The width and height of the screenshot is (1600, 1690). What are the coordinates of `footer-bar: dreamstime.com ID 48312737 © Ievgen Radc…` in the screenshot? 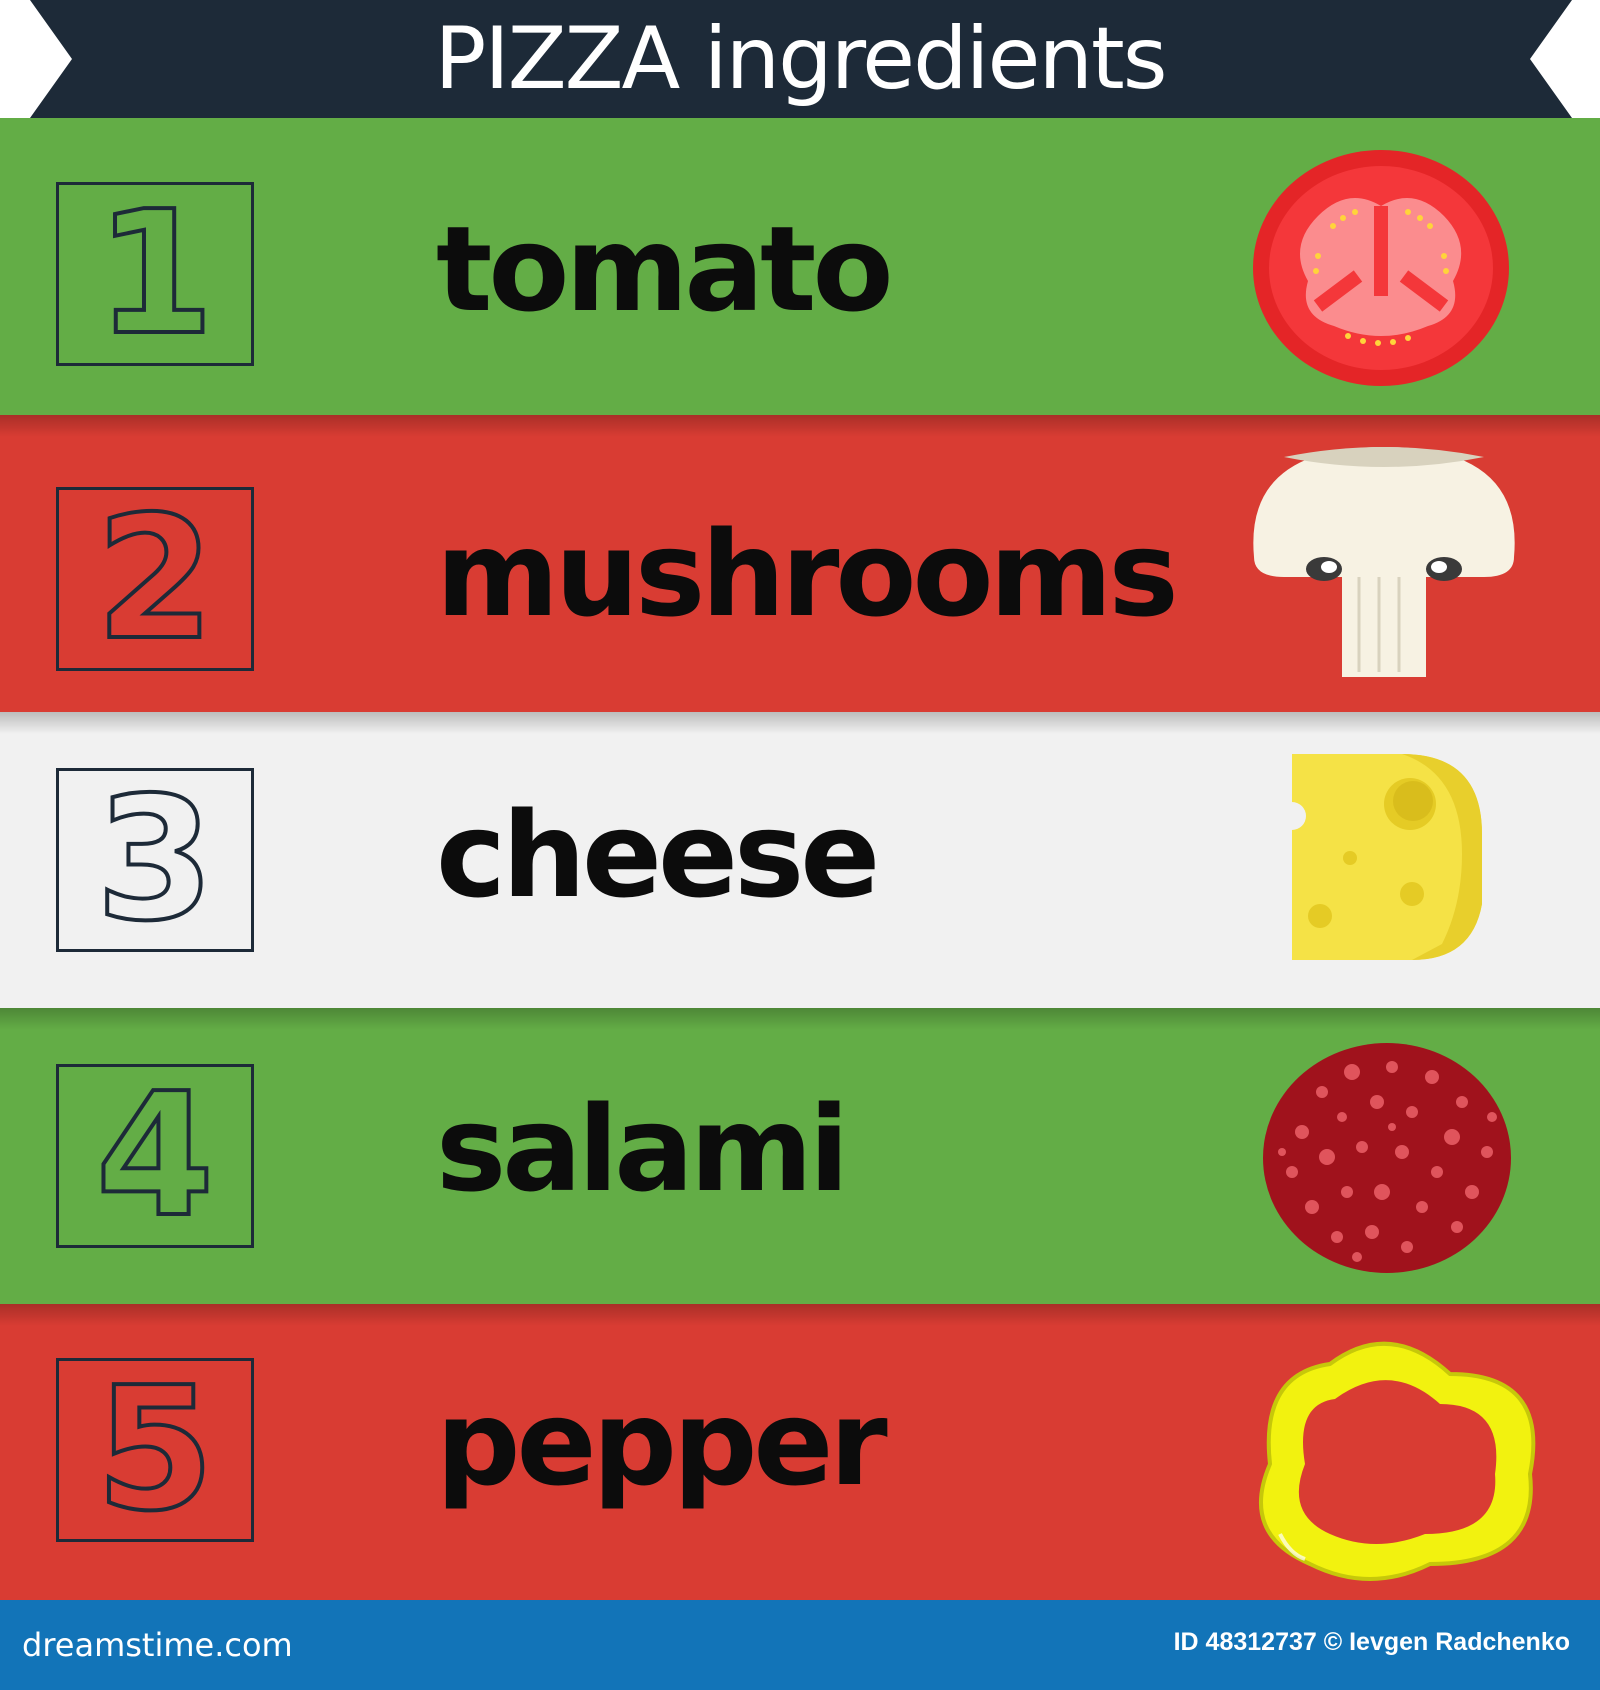 It's located at (800, 1645).